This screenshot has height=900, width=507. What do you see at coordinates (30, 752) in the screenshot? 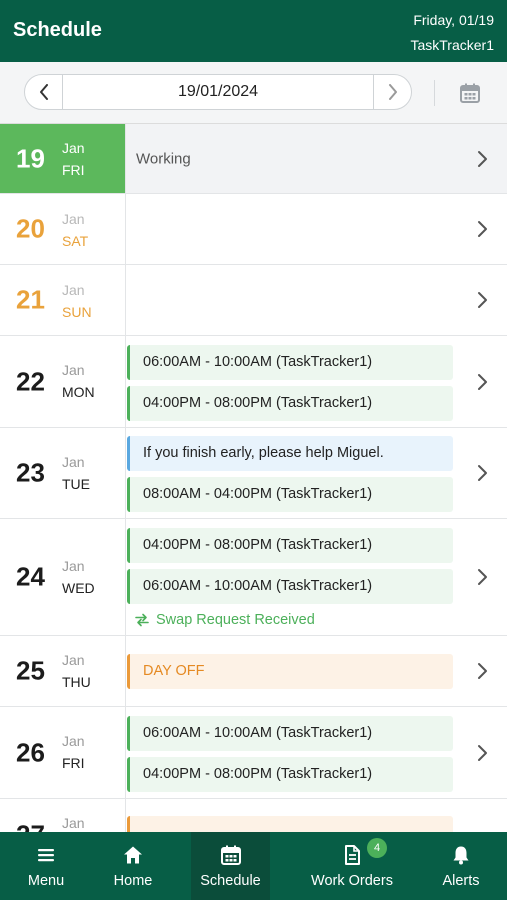
I see `day-number: 26` at bounding box center [30, 752].